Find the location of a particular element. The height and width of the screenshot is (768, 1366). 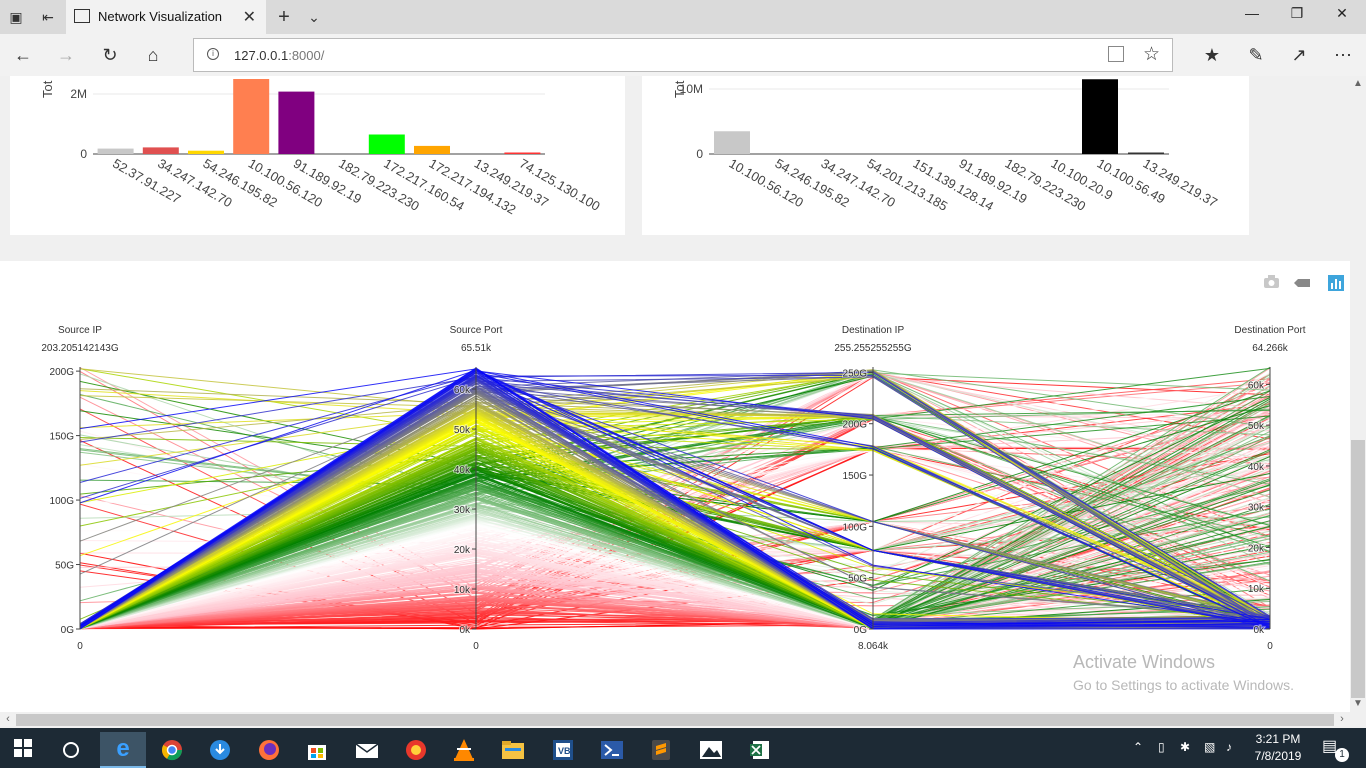

axis-title: Destination Port is located at coordinates (1269, 330).